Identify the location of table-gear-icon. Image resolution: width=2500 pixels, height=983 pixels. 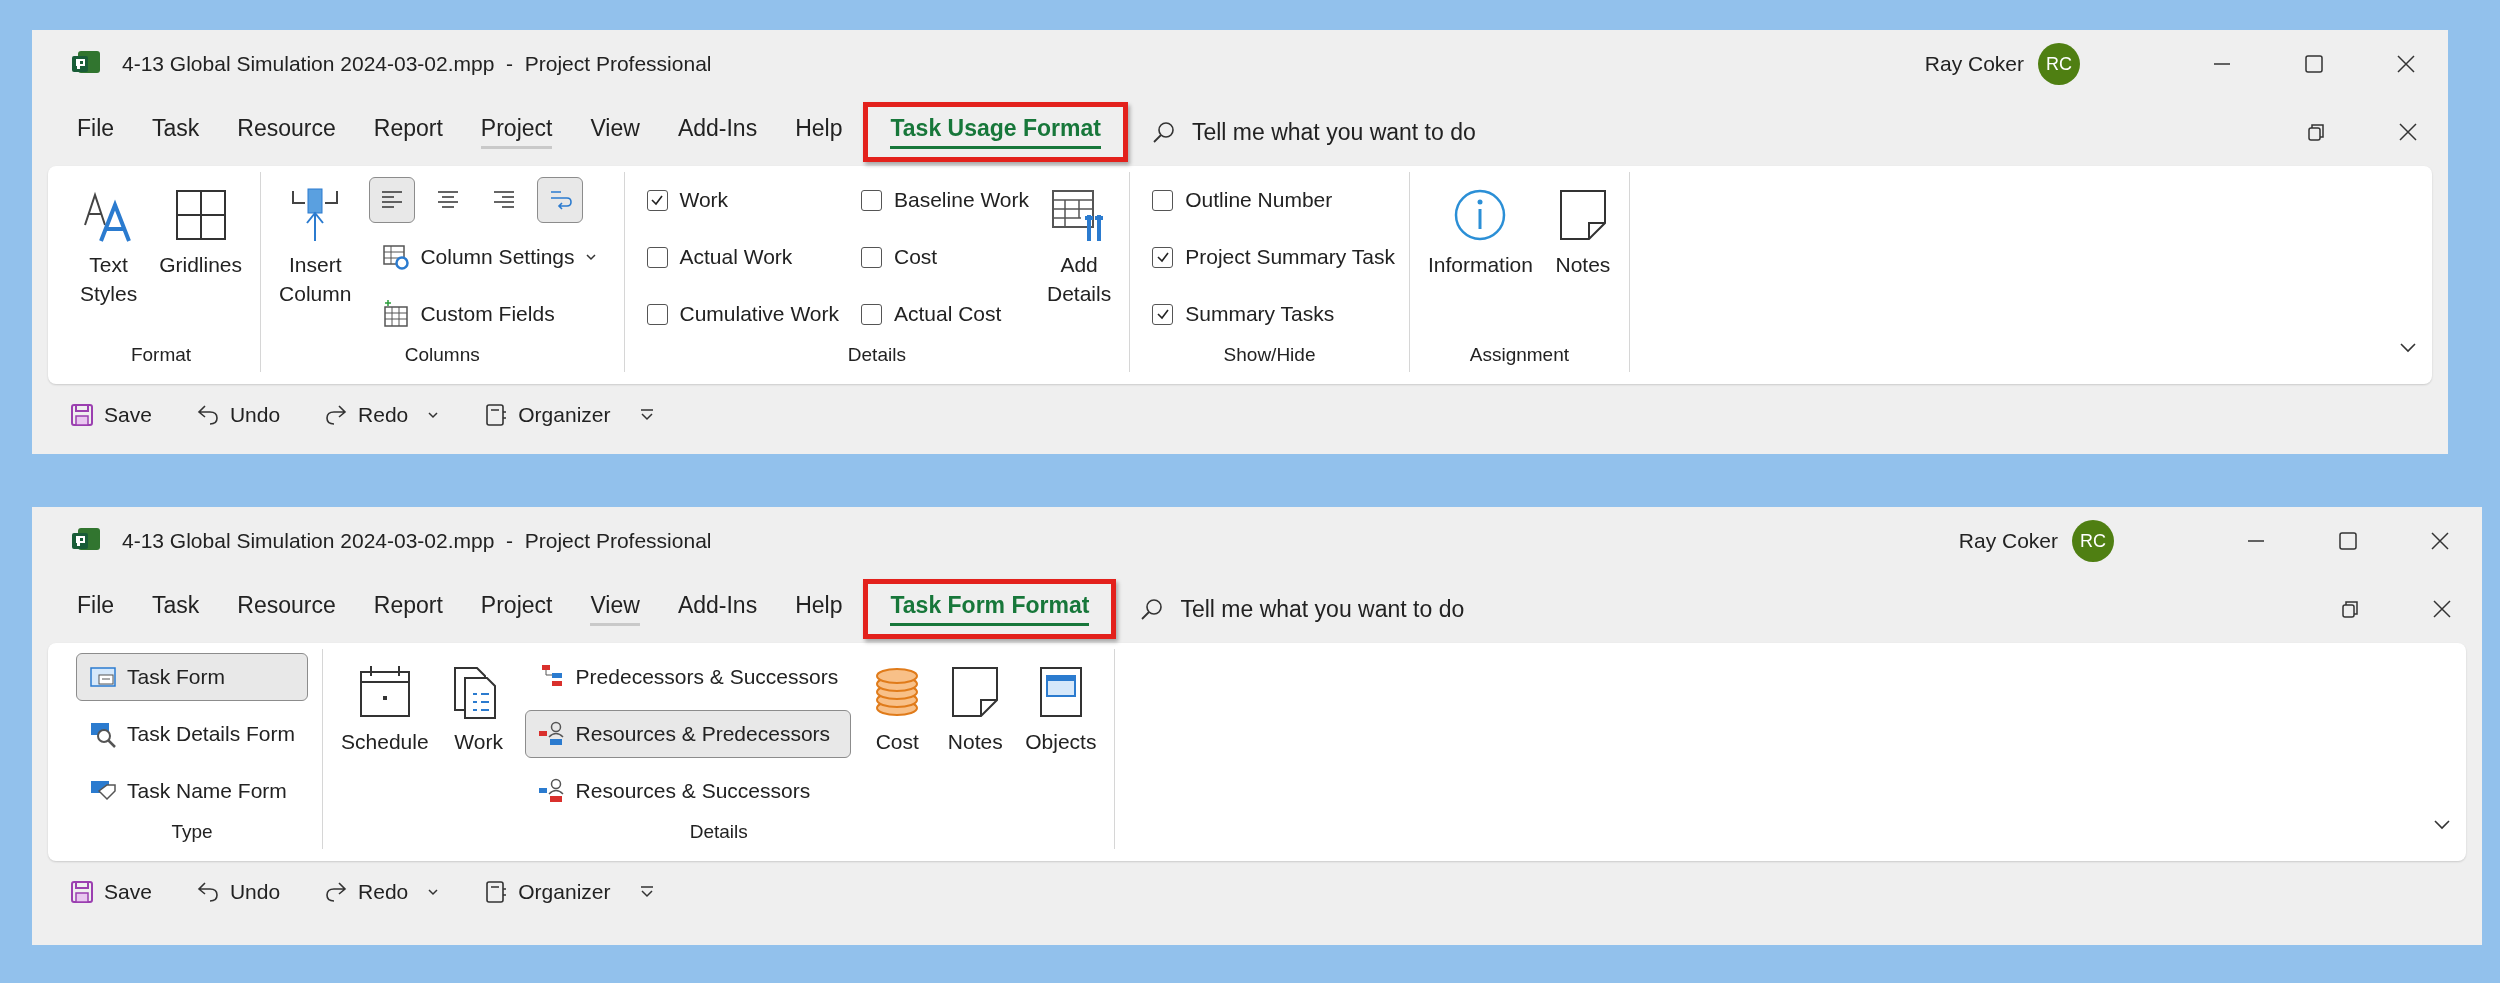
(396, 257).